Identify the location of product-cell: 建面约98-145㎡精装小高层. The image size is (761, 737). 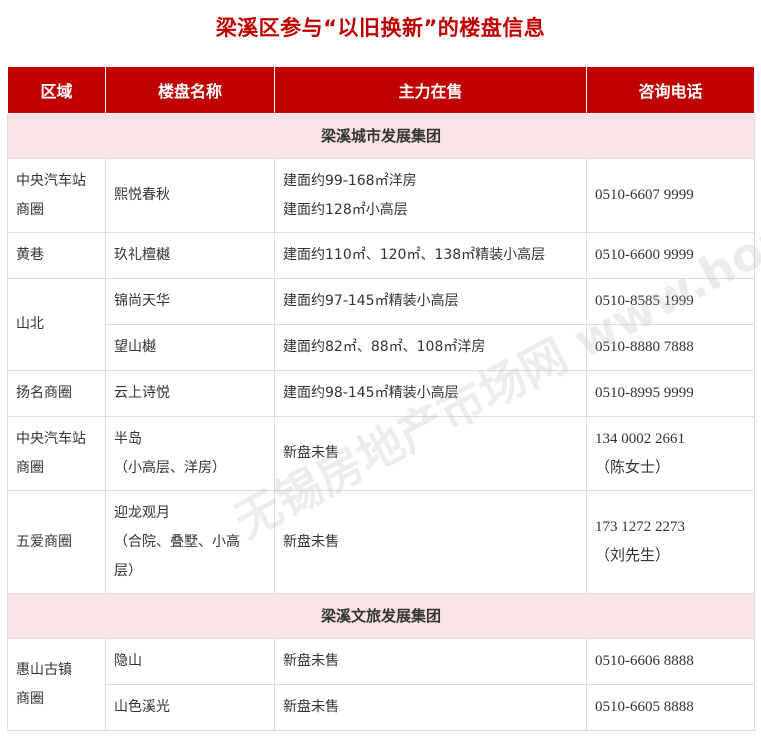
(430, 393).